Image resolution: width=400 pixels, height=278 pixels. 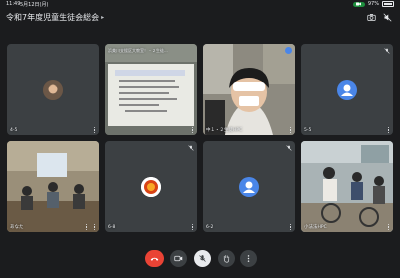 I want to click on participant-tile: 小法法HPC, so click(x=347, y=186).